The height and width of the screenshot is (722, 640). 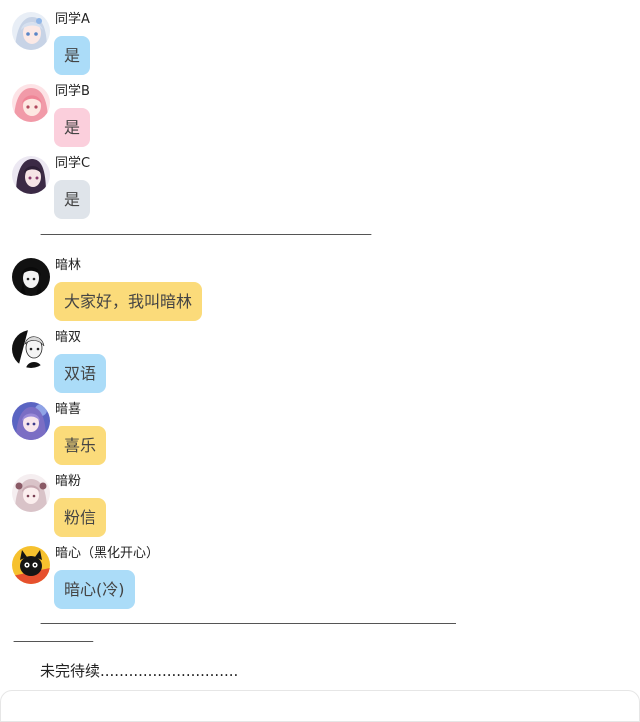 I want to click on avatar-black-hair-girl-icon, so click(x=31, y=277).